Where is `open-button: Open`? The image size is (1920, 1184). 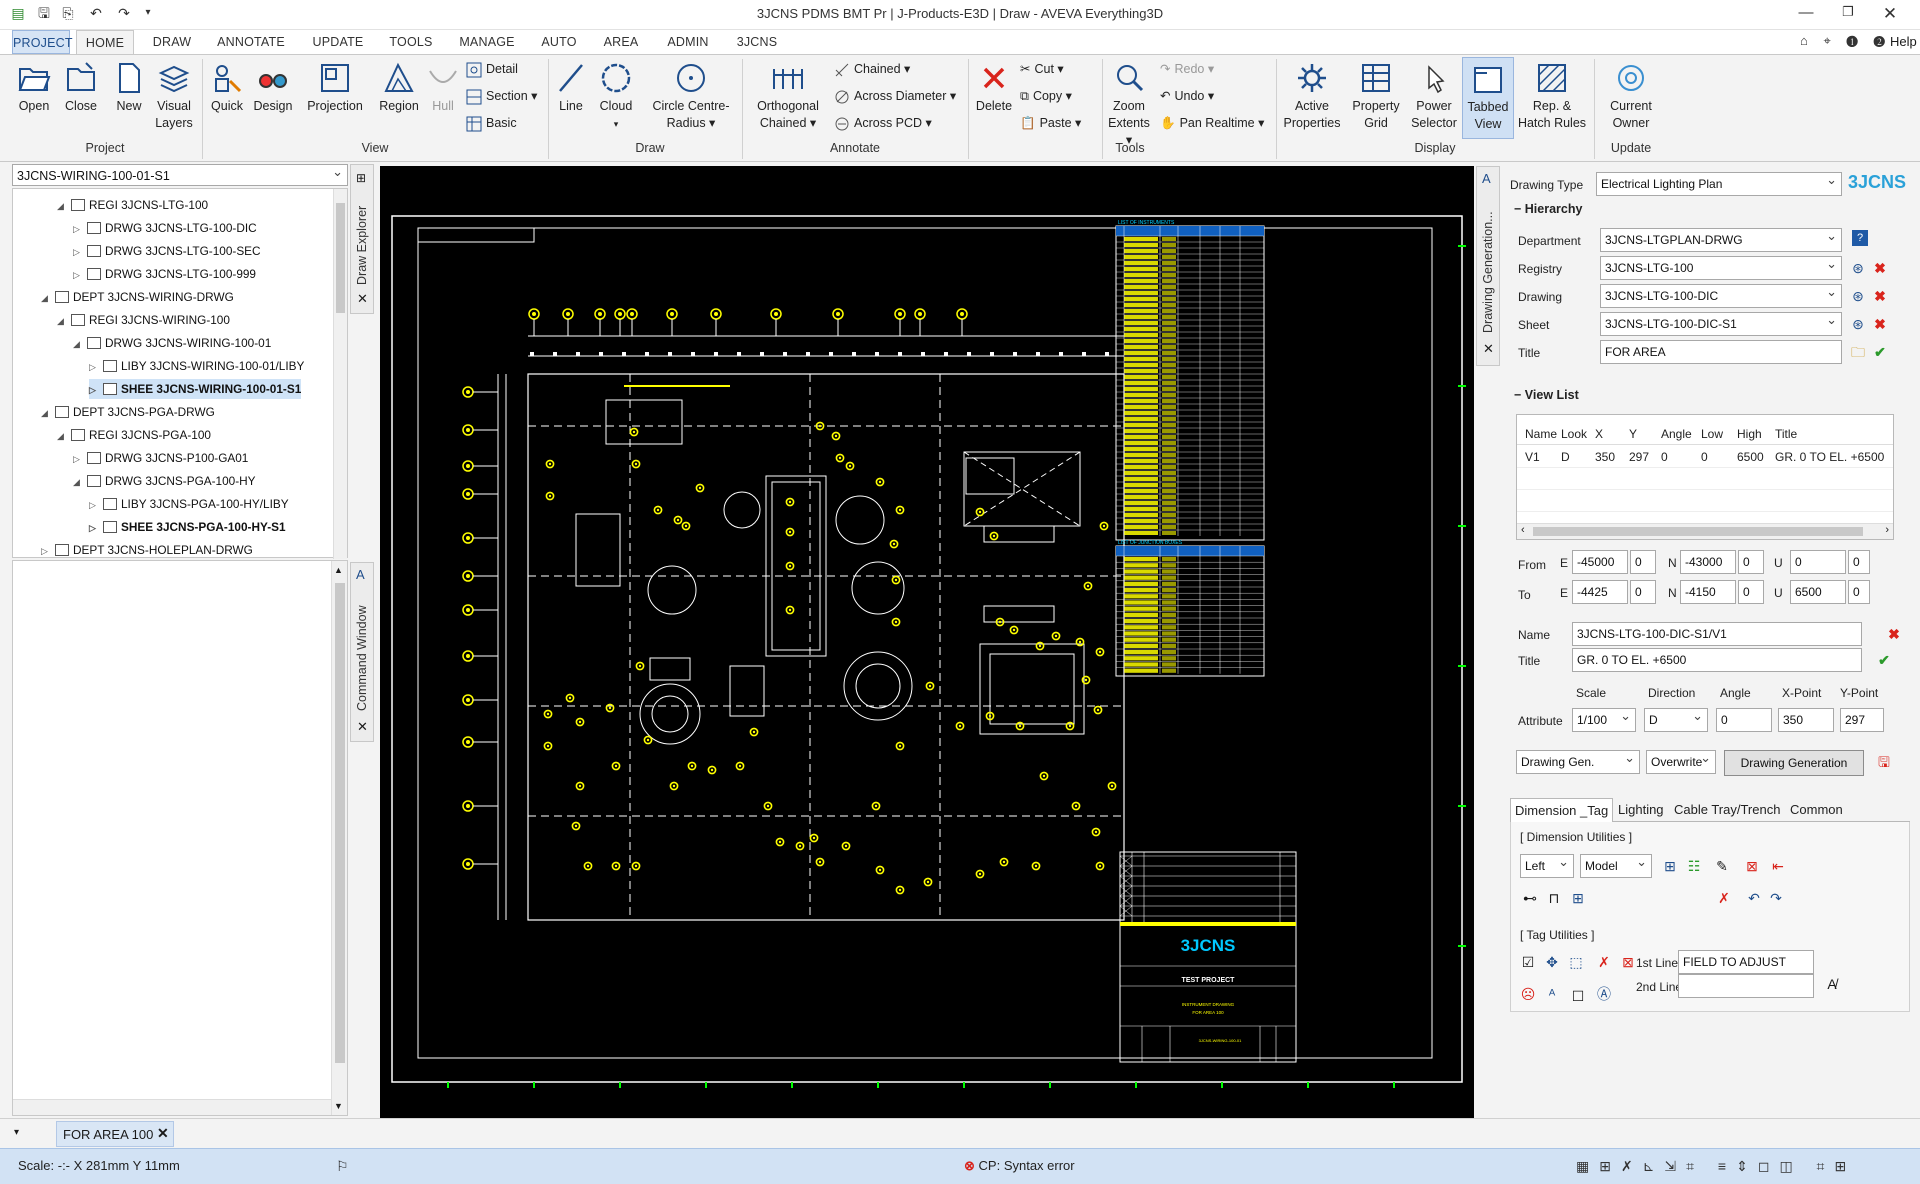 open-button: Open is located at coordinates (34, 88).